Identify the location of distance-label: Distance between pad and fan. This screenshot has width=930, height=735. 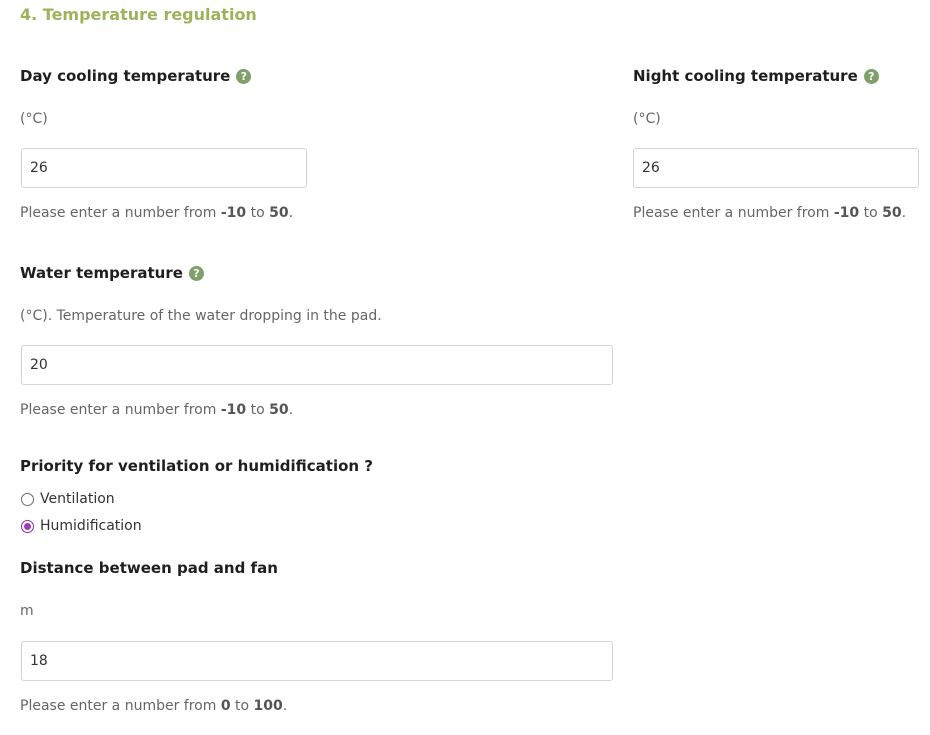
(149, 568).